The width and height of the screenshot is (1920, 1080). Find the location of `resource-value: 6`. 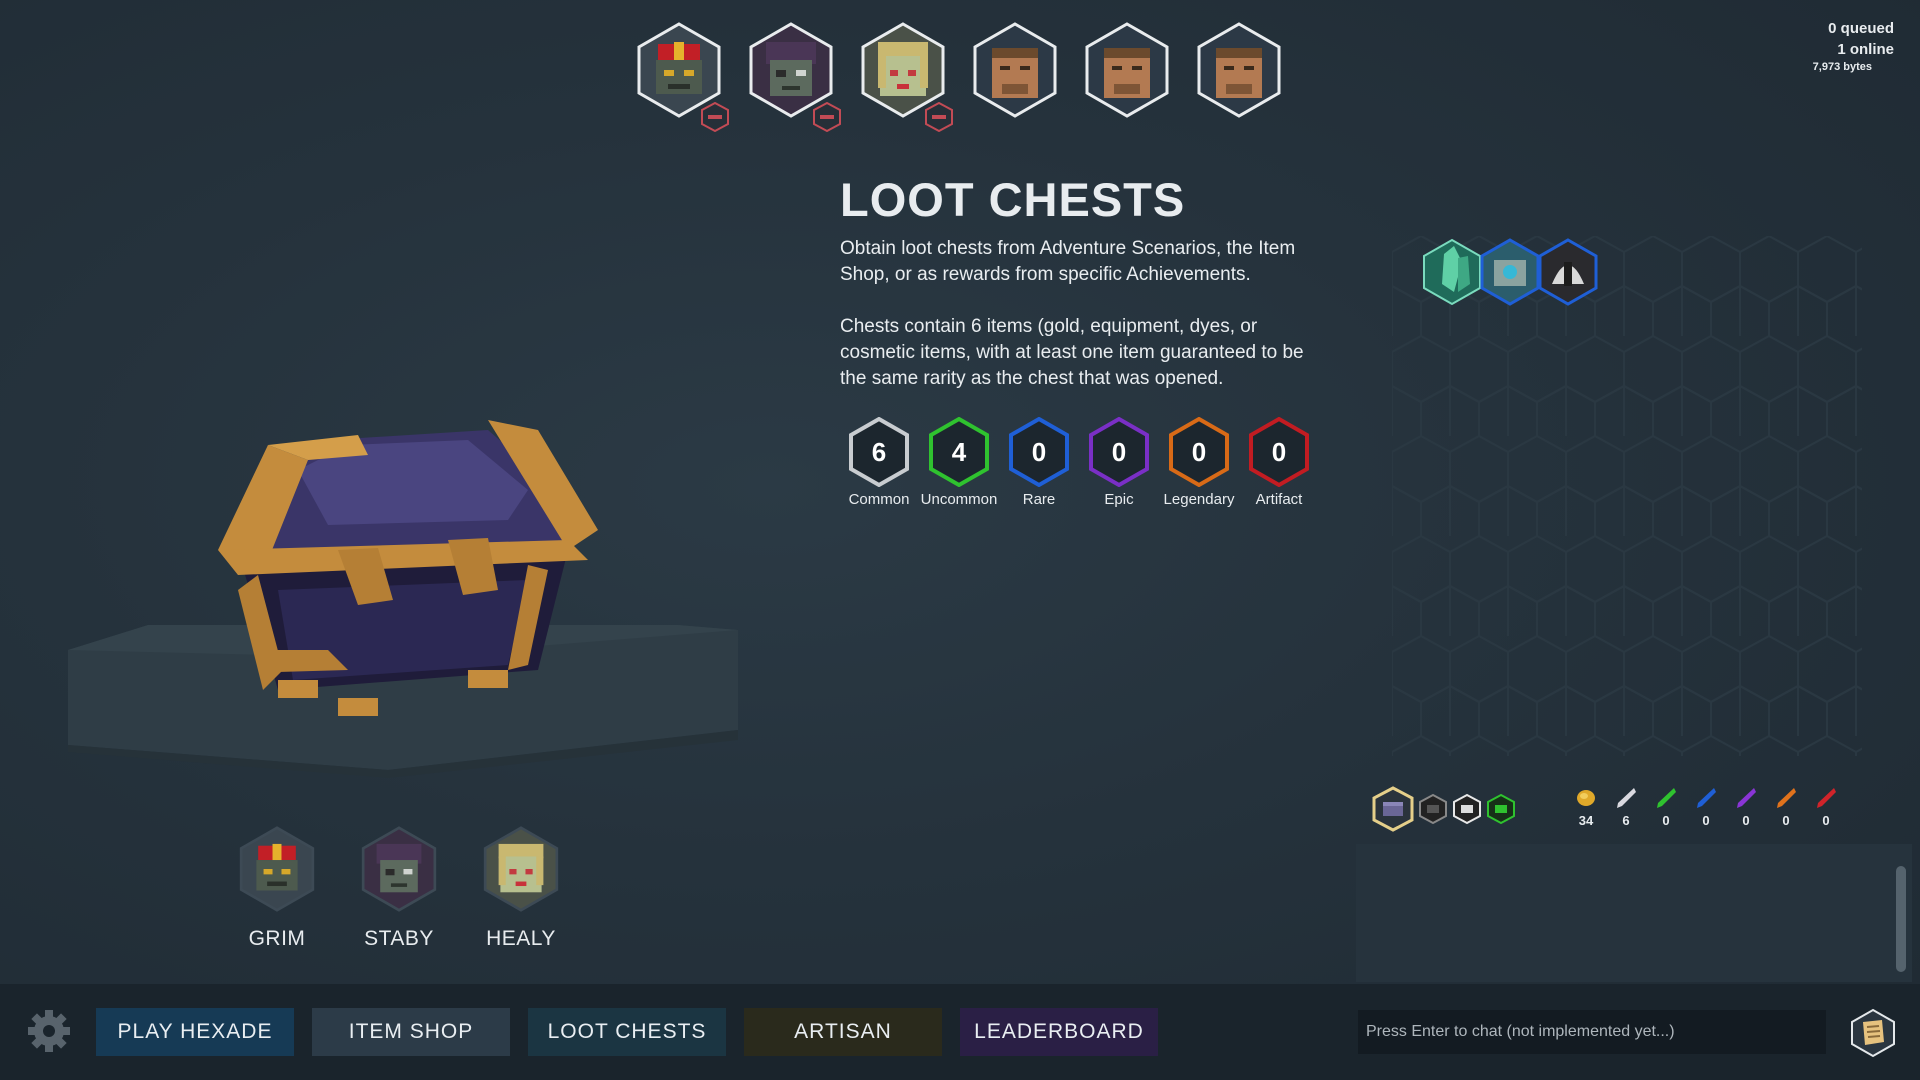

resource-value: 6 is located at coordinates (1626, 820).